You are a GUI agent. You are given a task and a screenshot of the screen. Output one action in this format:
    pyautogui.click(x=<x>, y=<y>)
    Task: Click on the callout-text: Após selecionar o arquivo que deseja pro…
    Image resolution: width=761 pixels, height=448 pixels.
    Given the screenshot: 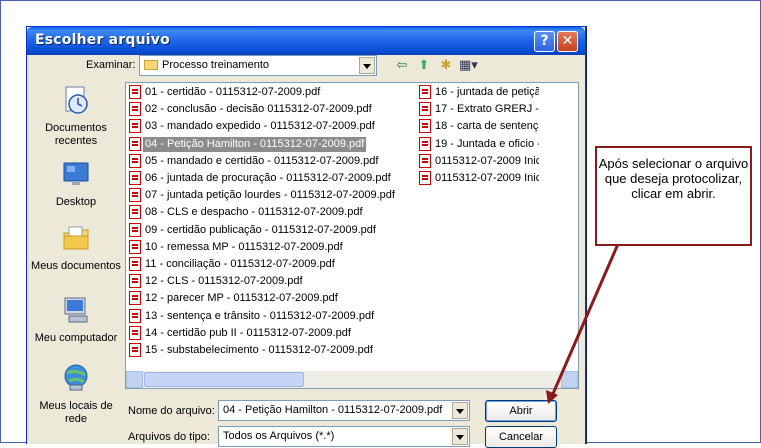 What is the action you would take?
    pyautogui.click(x=673, y=178)
    